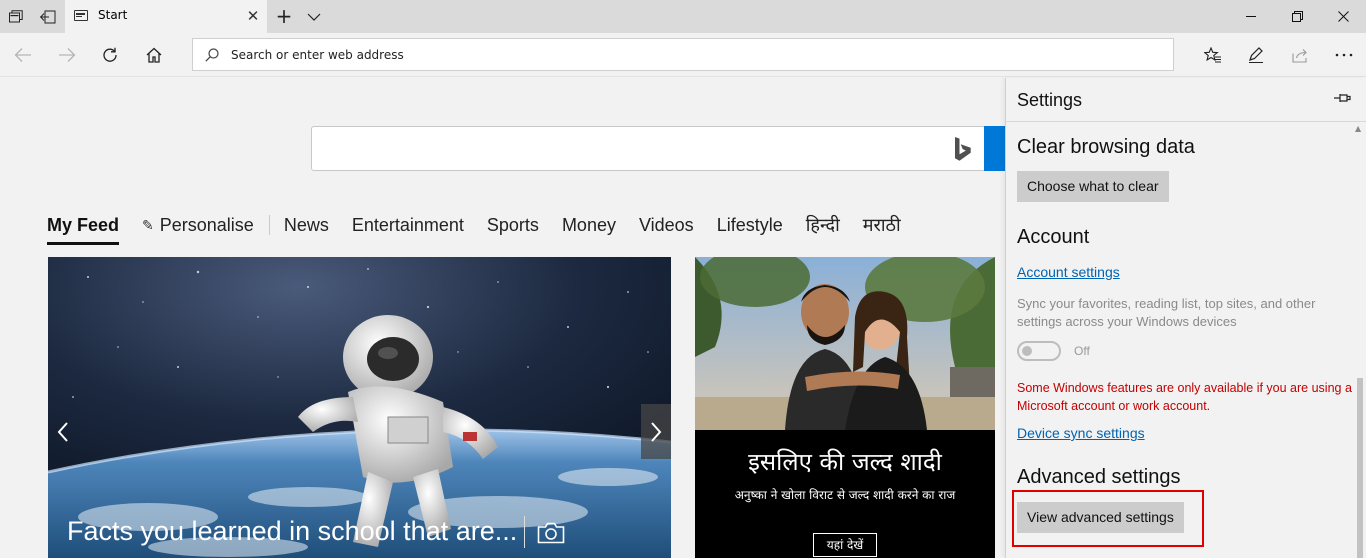 This screenshot has height=558, width=1366. What do you see at coordinates (166, 16) in the screenshot?
I see `tab-start: Start ✕` at bounding box center [166, 16].